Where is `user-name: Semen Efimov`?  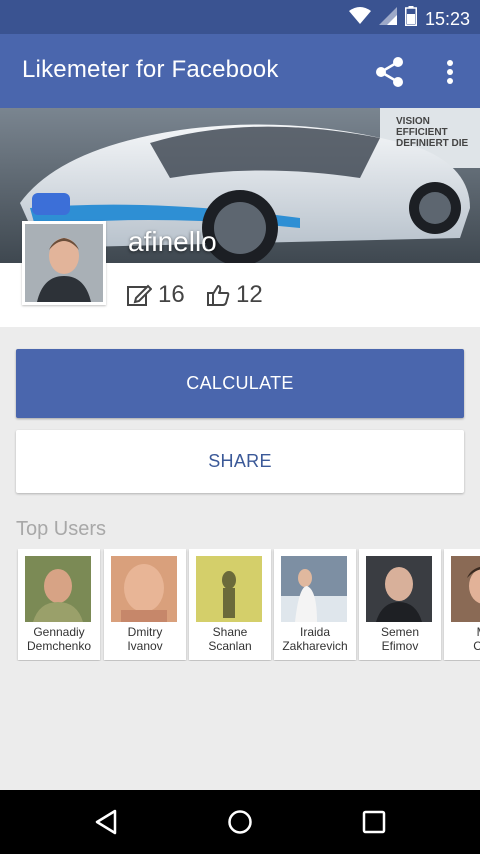 user-name: Semen Efimov is located at coordinates (400, 639).